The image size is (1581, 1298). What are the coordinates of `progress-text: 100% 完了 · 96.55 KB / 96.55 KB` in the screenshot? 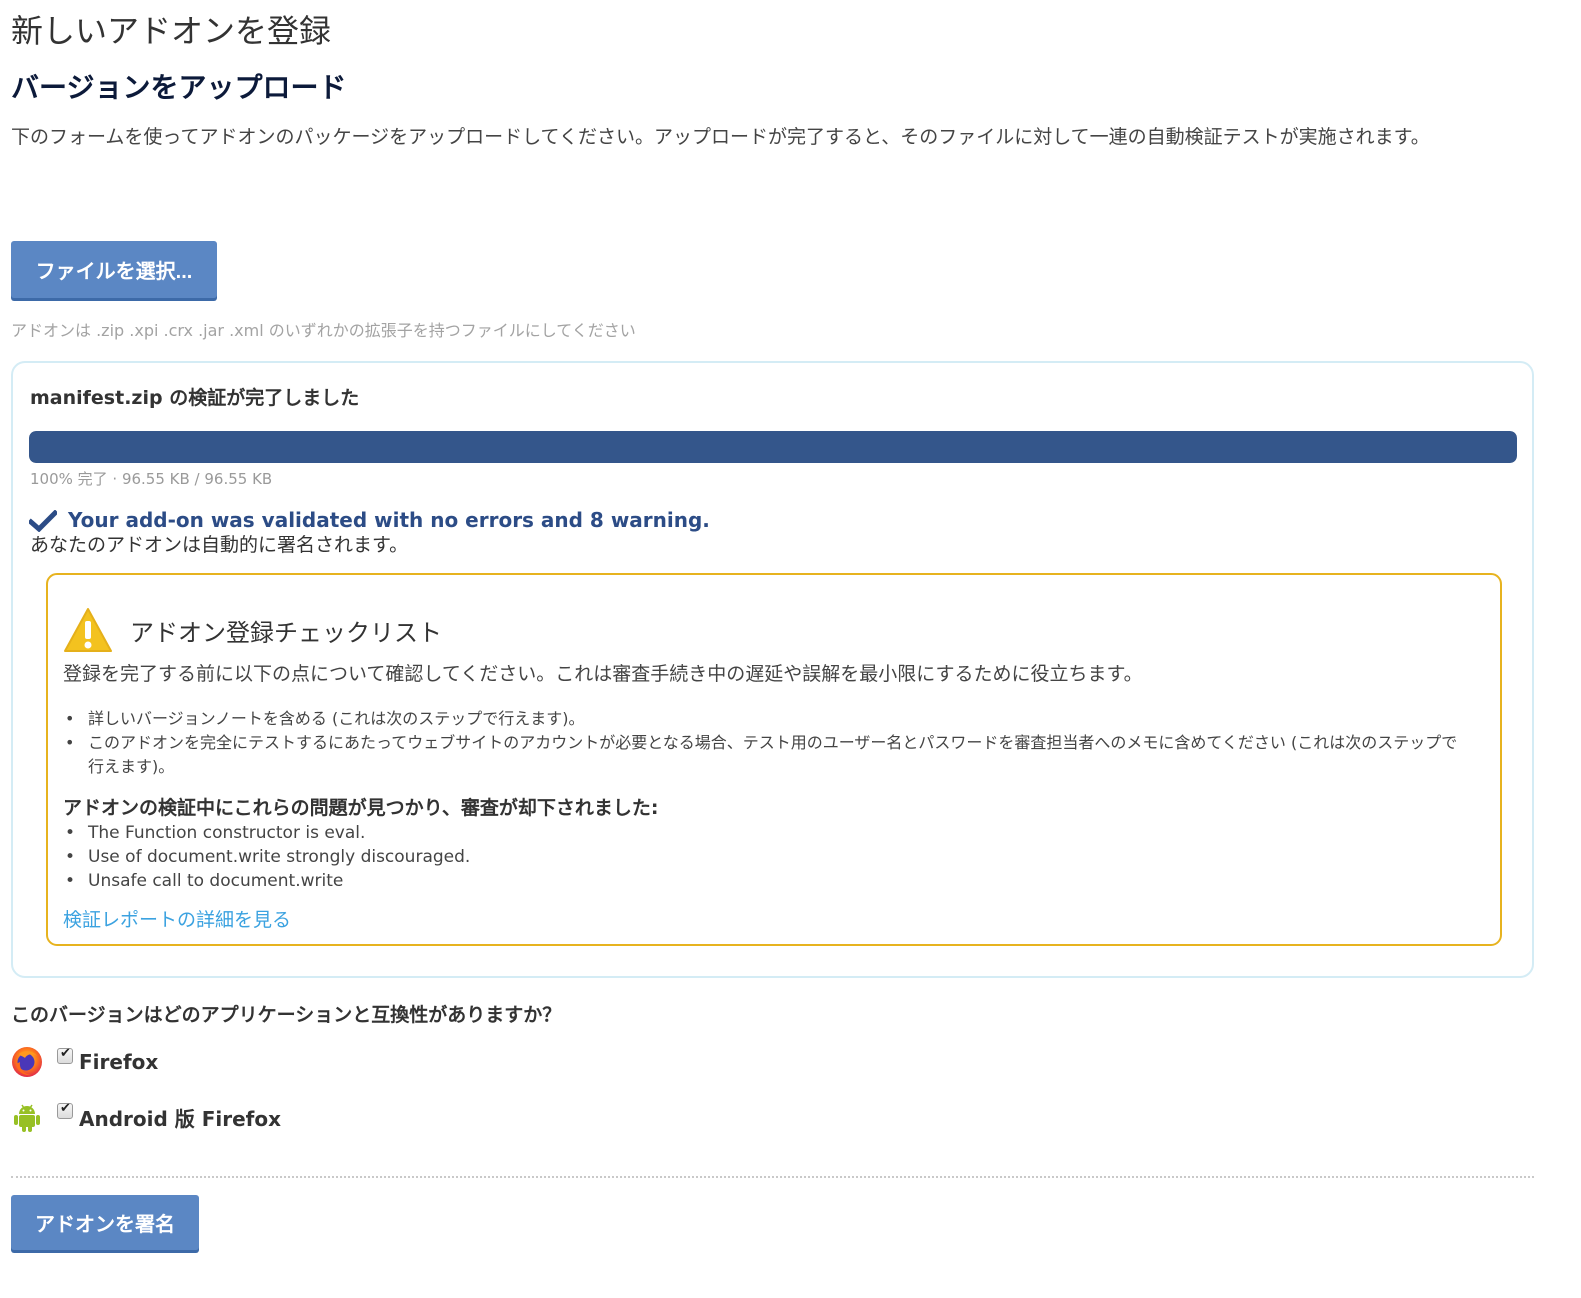 It's located at (151, 479).